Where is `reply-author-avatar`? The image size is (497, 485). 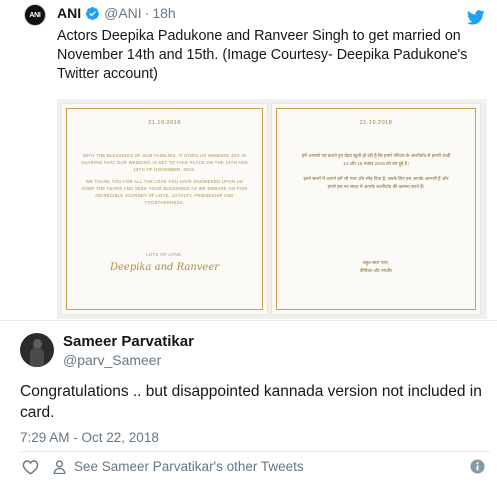 reply-author-avatar is located at coordinates (37, 350).